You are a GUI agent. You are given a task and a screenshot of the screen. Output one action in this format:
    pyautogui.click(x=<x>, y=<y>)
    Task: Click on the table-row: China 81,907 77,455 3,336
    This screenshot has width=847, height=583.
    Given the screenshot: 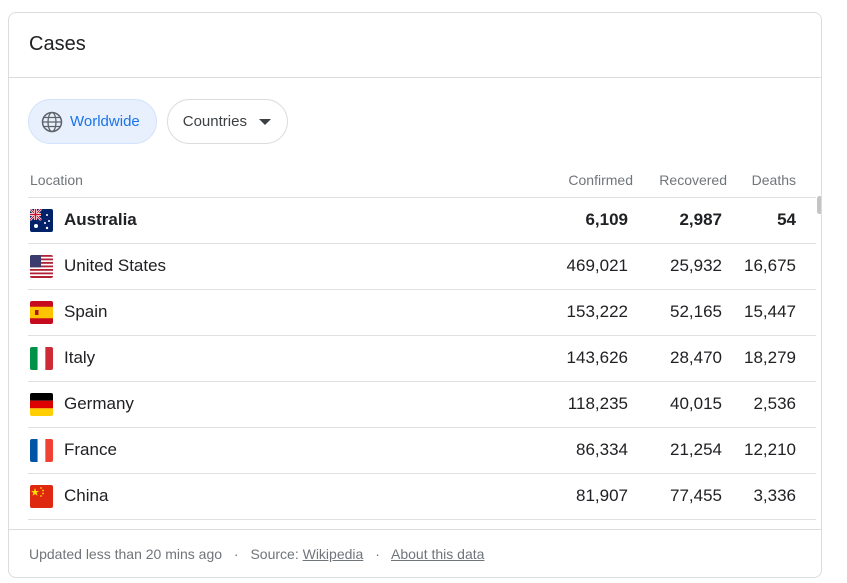 What is the action you would take?
    pyautogui.click(x=422, y=497)
    